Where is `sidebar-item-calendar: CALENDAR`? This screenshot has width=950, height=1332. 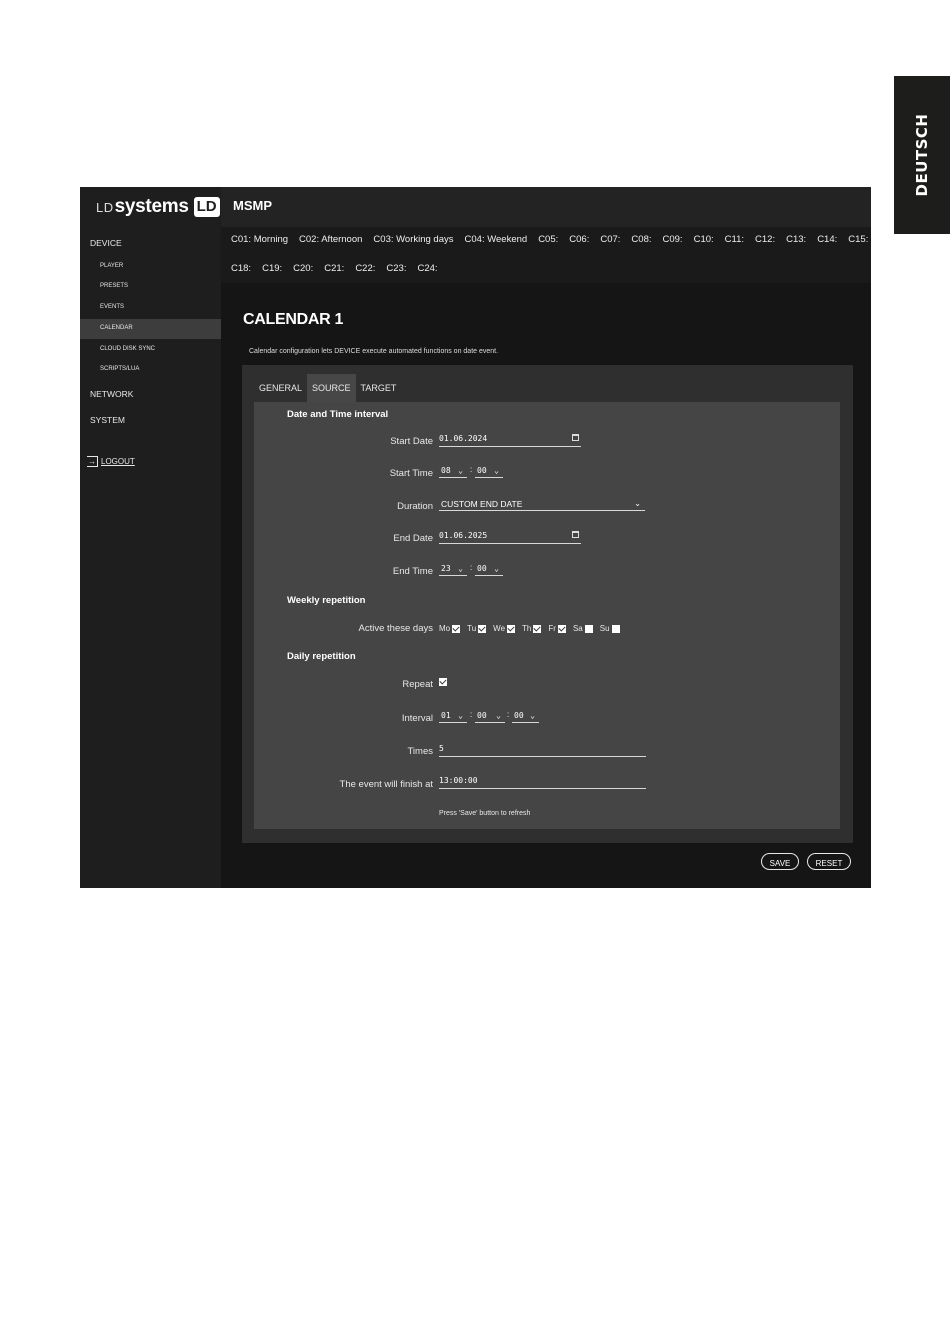 sidebar-item-calendar: CALENDAR is located at coordinates (116, 328).